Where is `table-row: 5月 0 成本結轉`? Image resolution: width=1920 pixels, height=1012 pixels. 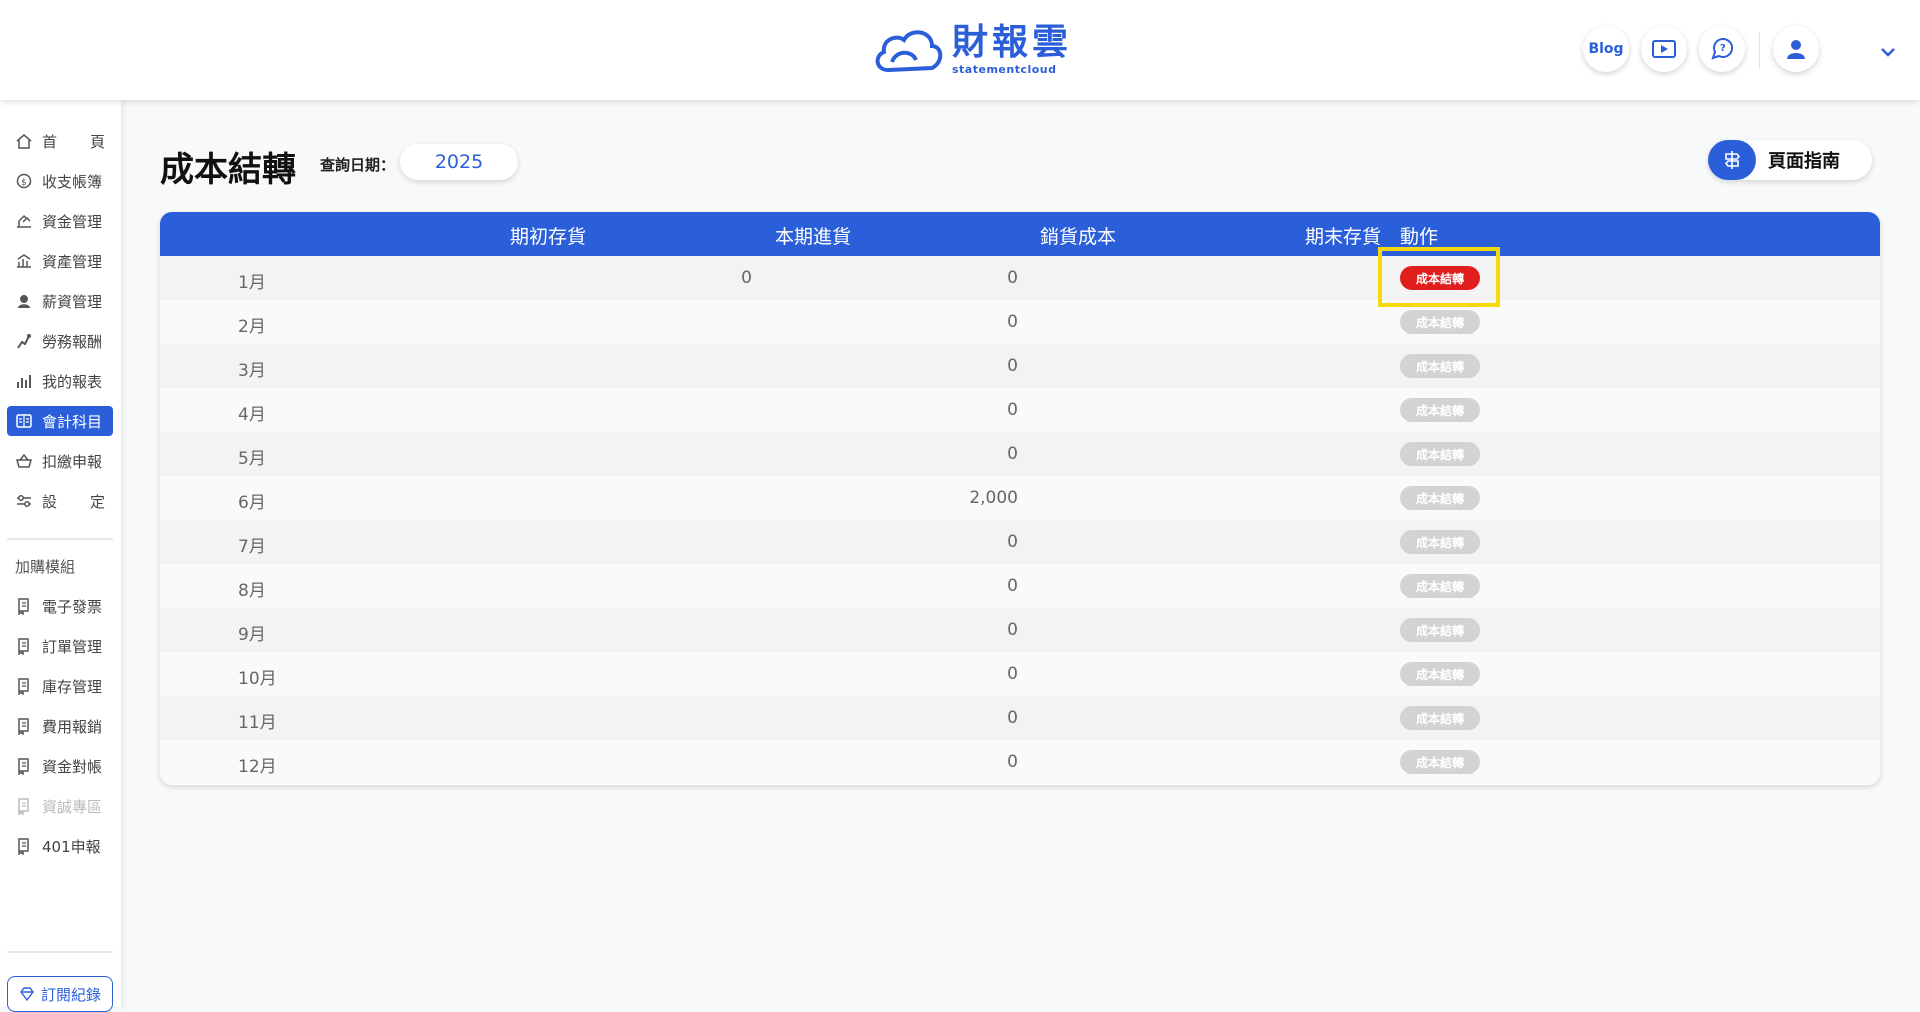
table-row: 5月 0 成本結轉 is located at coordinates (1020, 454).